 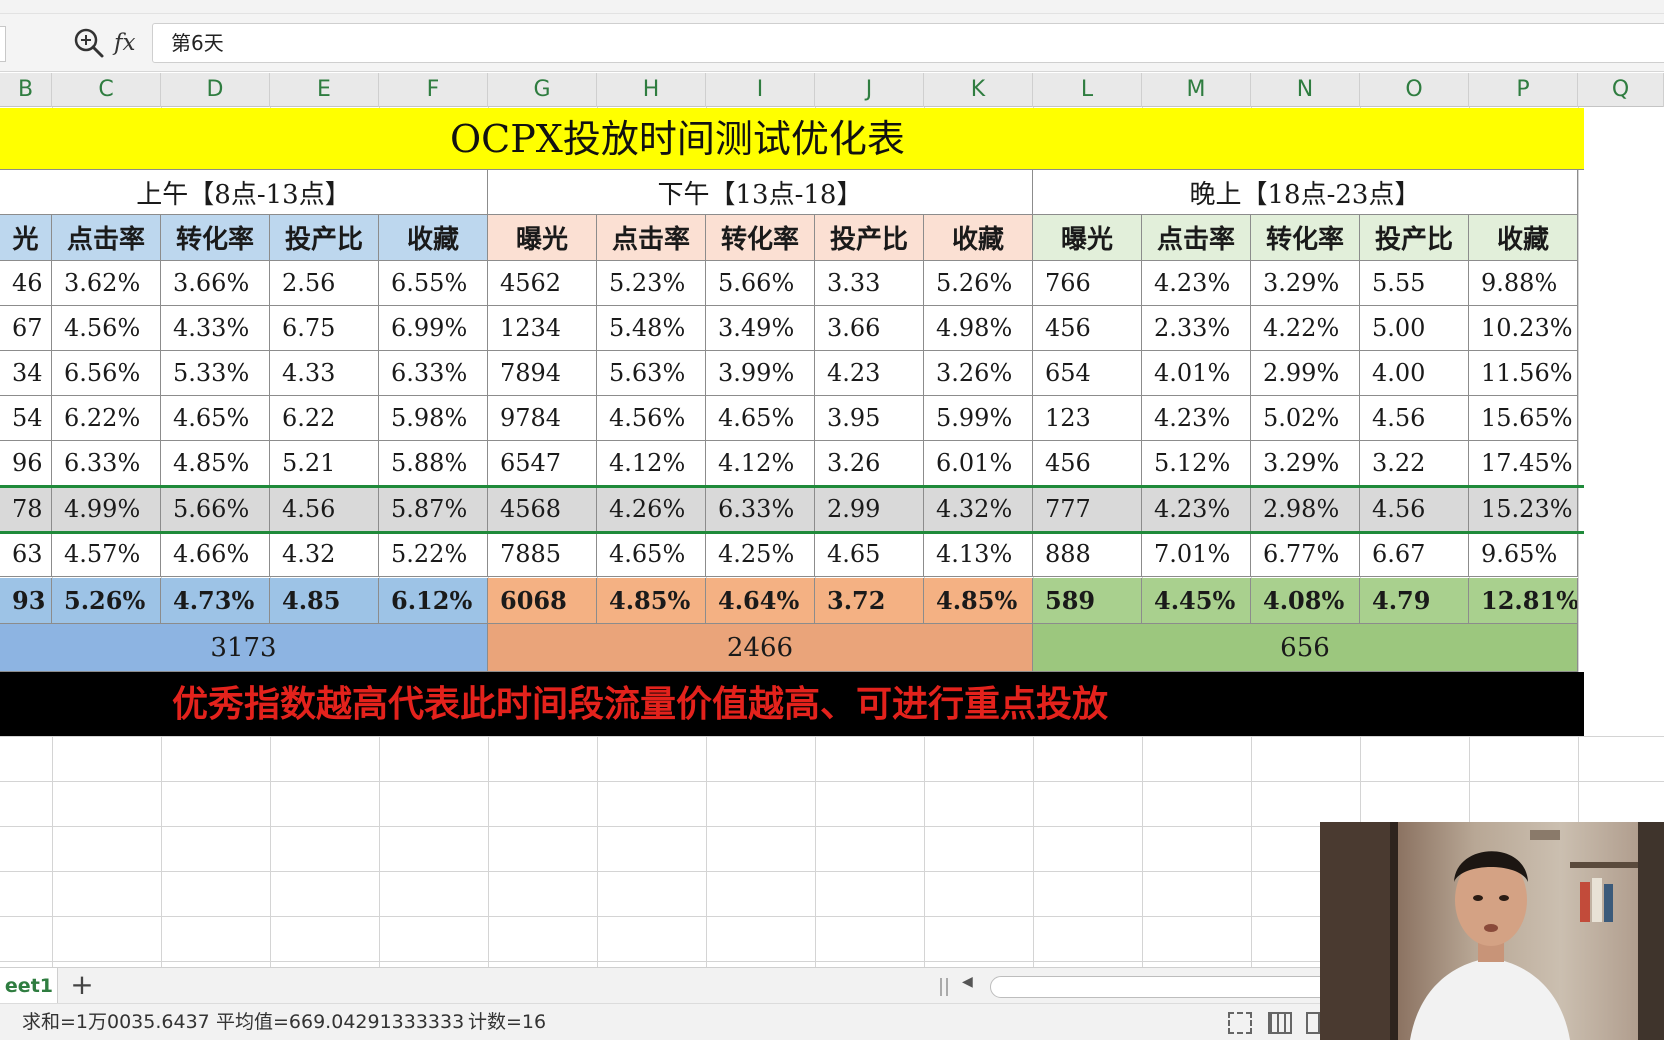 What do you see at coordinates (106, 90) in the screenshot?
I see `column-header-c: C` at bounding box center [106, 90].